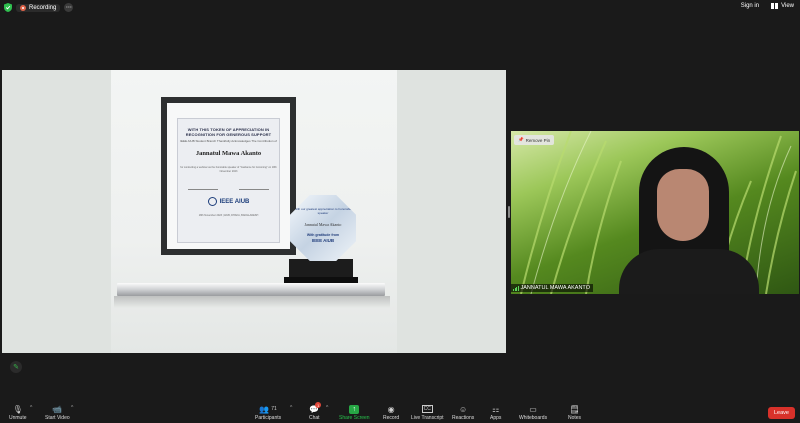 This screenshot has height=423, width=800. What do you see at coordinates (323, 240) in the screenshot?
I see `trophy-logo: IEEE AIUB` at bounding box center [323, 240].